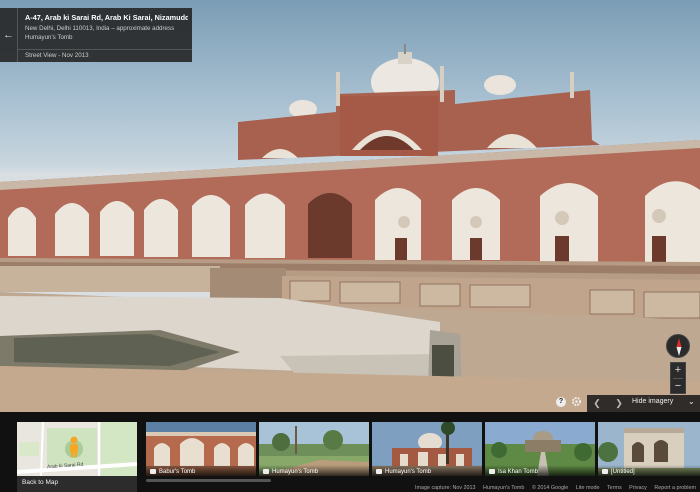  What do you see at coordinates (177, 472) in the screenshot?
I see `thumbnail-label: Babur's Tomb` at bounding box center [177, 472].